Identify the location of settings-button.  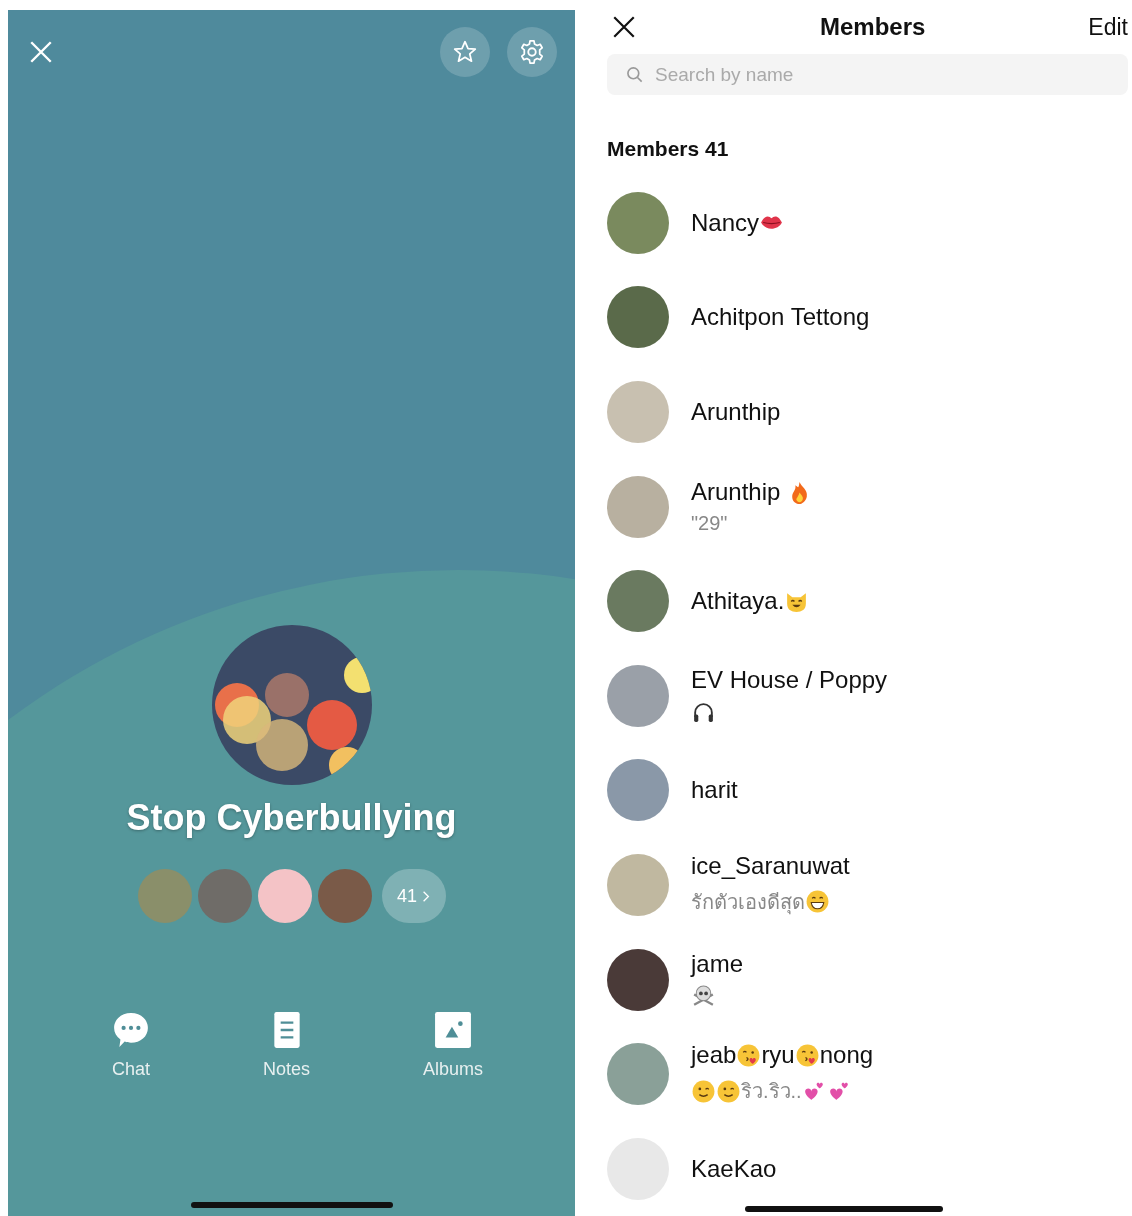
(532, 52).